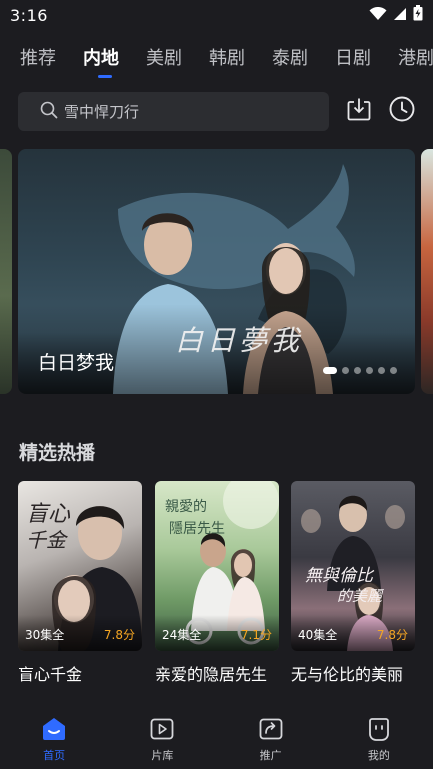 This screenshot has width=433, height=769. I want to click on carousel-indicator, so click(360, 370).